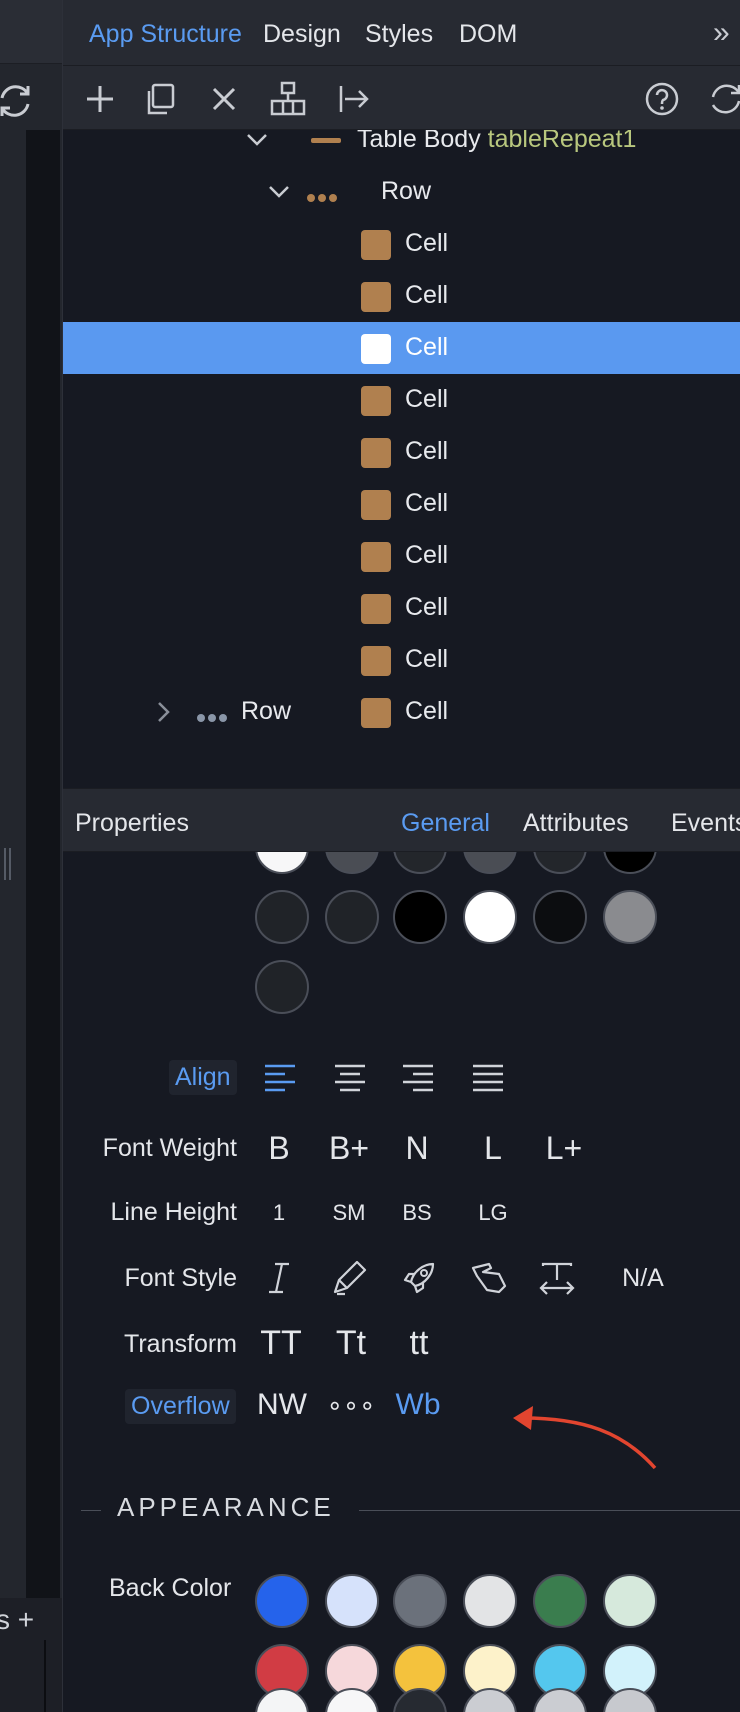  Describe the element at coordinates (417, 1148) in the screenshot. I see `font-weight-normal: N` at that location.